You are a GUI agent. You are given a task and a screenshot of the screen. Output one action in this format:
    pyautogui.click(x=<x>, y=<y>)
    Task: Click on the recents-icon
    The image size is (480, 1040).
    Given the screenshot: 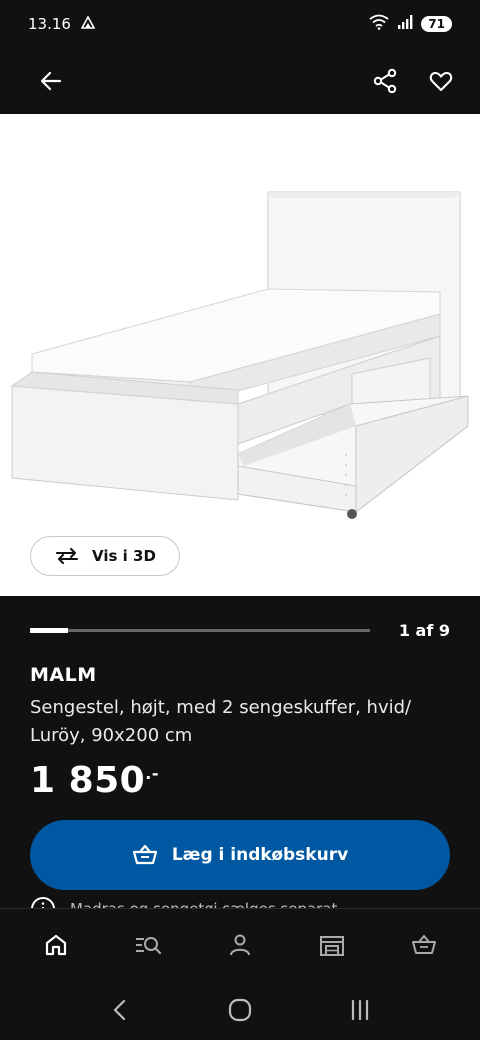 What is the action you would take?
    pyautogui.click(x=360, y=1010)
    